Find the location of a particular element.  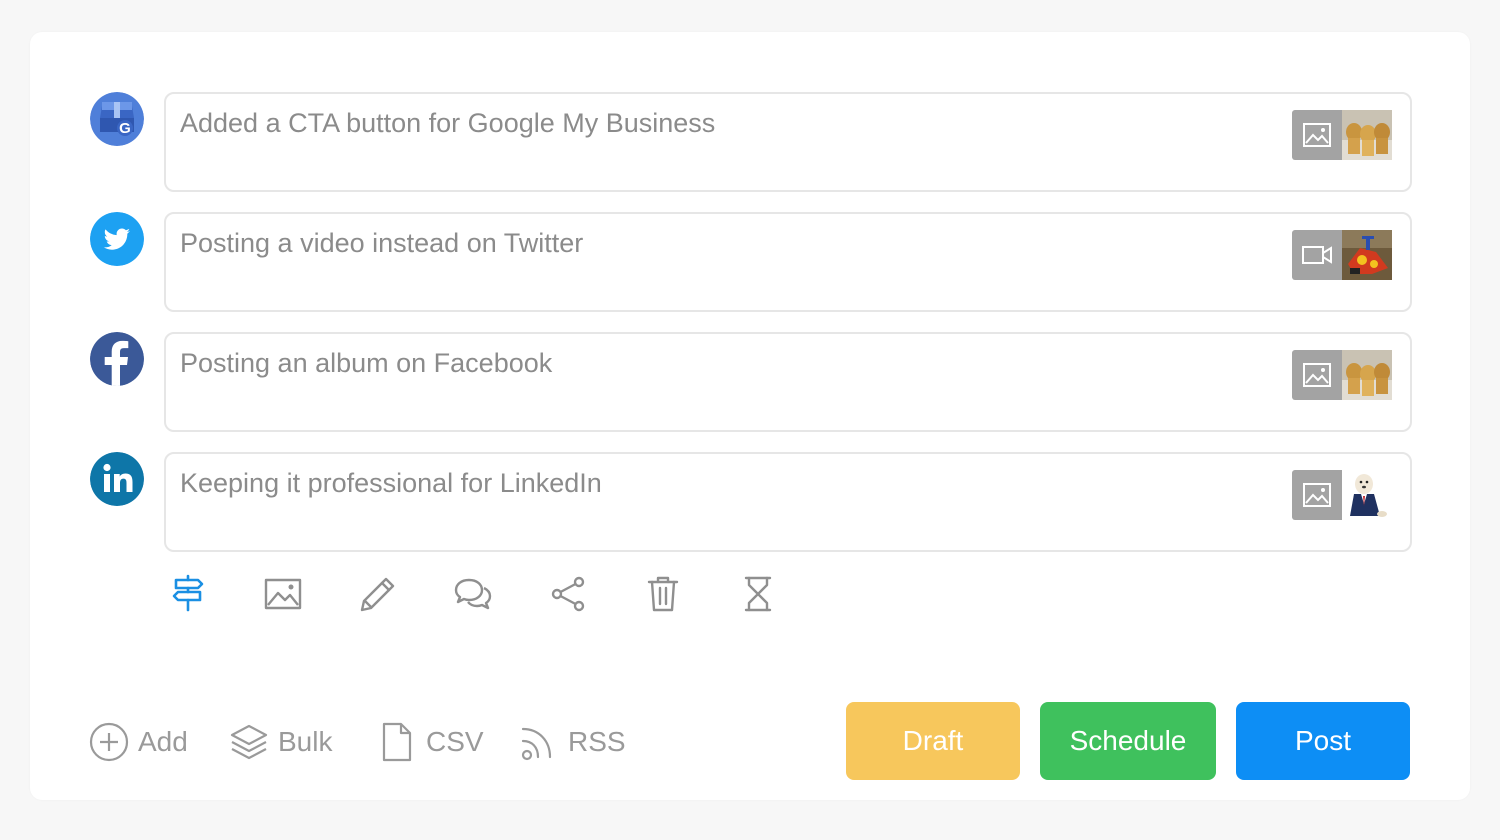

comments-icon is located at coordinates (473, 594).